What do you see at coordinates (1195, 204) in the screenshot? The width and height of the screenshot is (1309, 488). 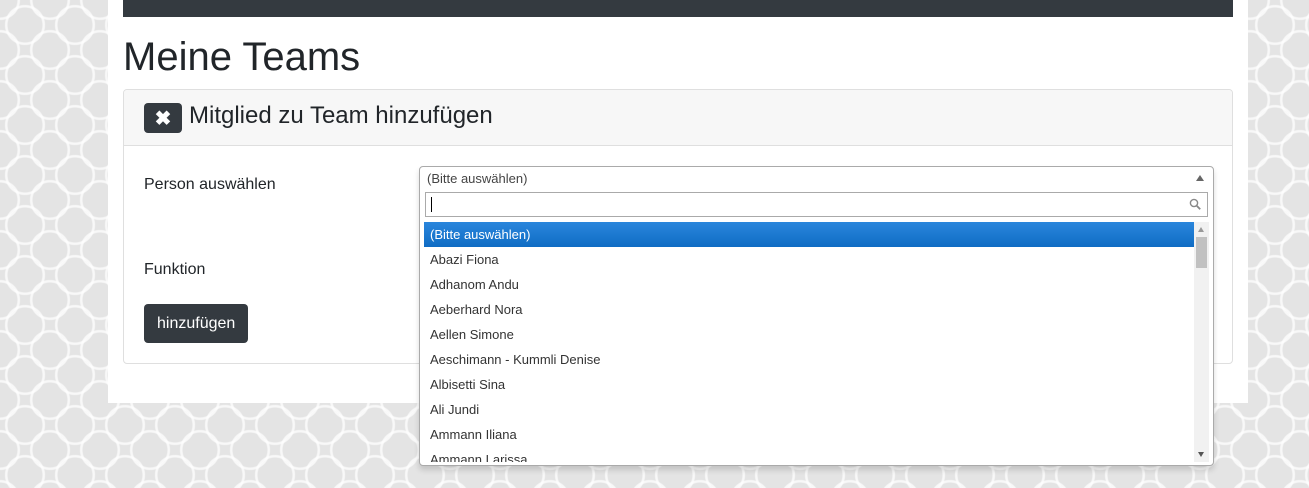 I see `search-icon` at bounding box center [1195, 204].